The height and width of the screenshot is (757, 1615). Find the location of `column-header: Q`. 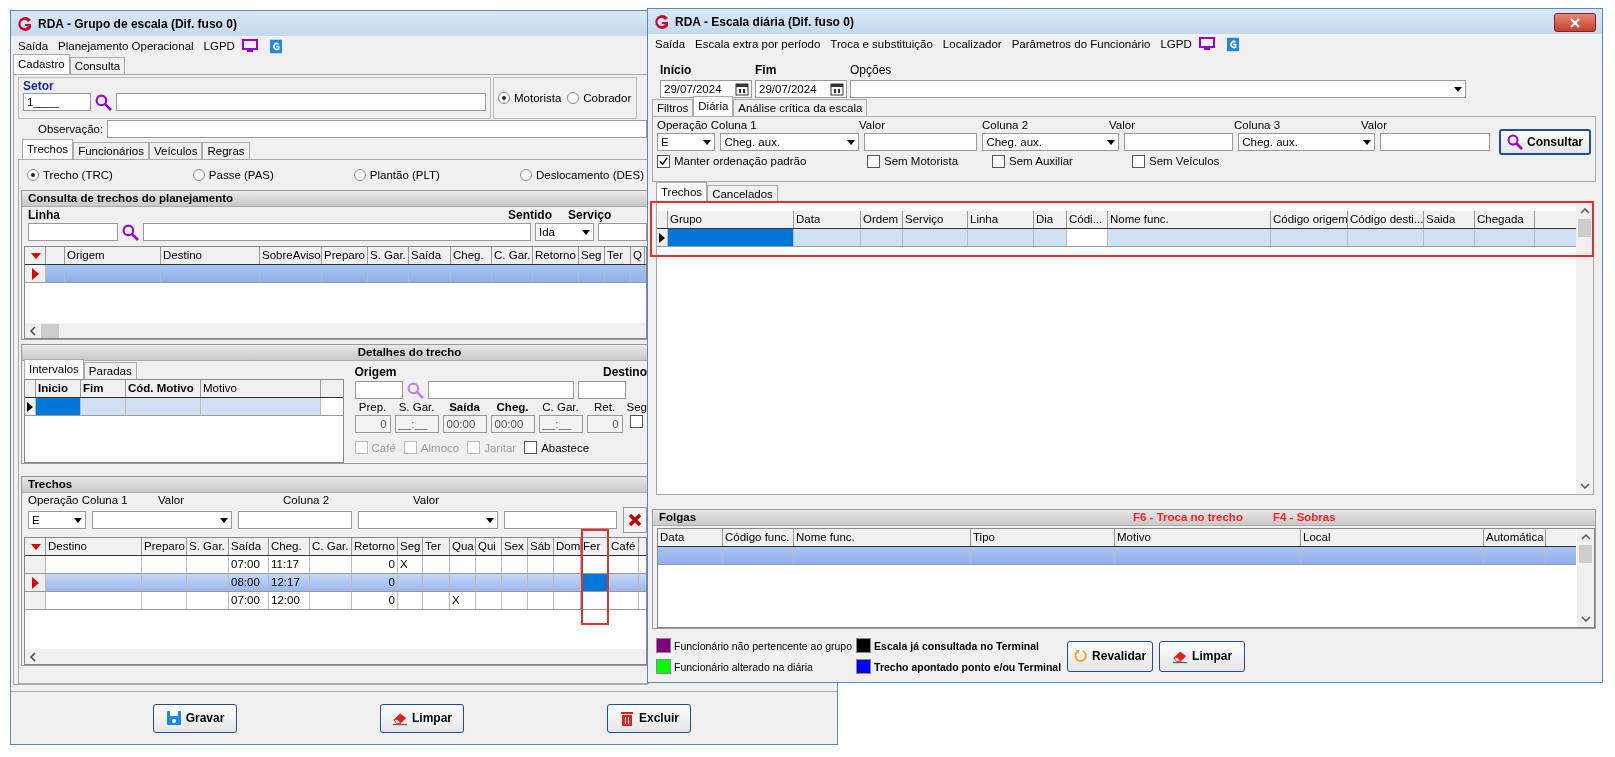

column-header: Q is located at coordinates (638, 255).